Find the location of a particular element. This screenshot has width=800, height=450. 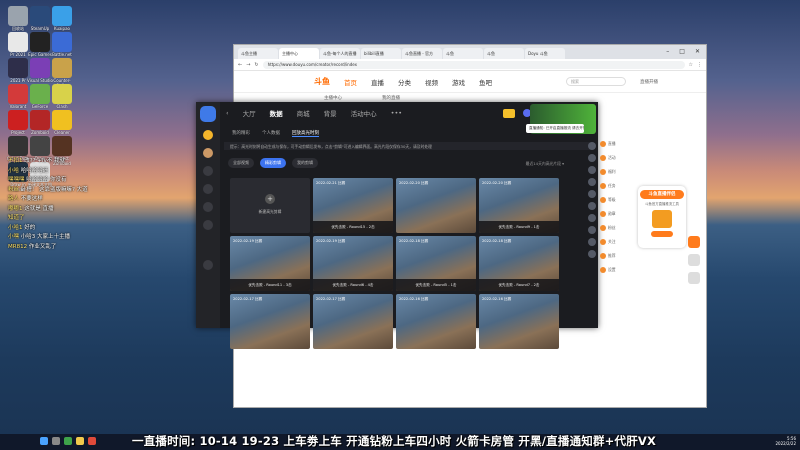

user-name: 直播开播 is located at coordinates (649, 82).